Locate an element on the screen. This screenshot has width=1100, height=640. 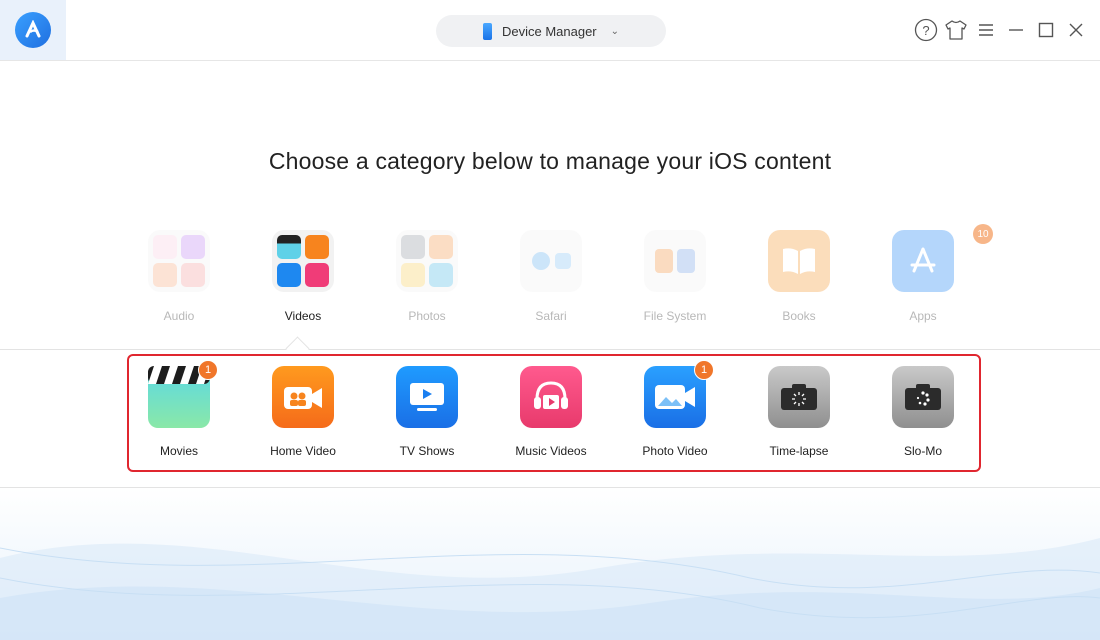
category-apps: 10 Apps is located at coordinates (927, 273).